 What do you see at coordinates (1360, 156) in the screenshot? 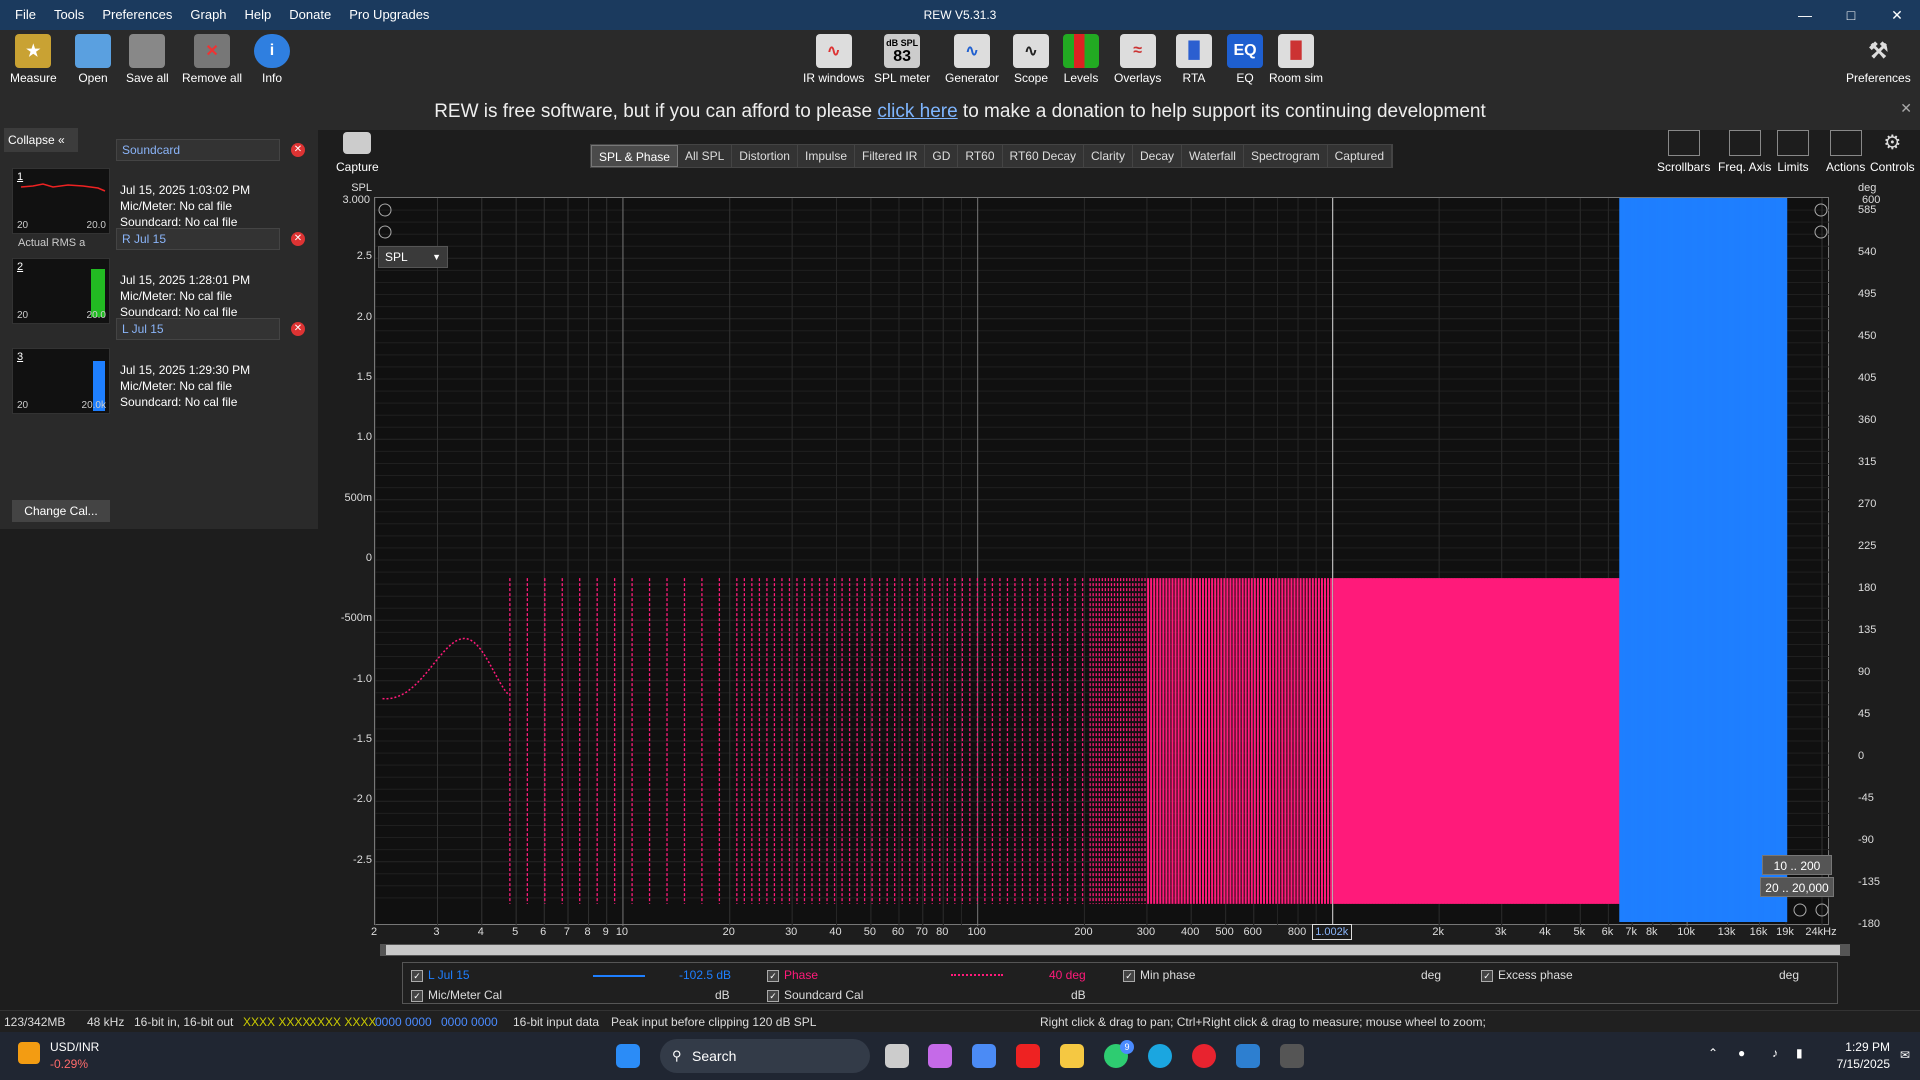
I see `tab-captured: Captured` at bounding box center [1360, 156].